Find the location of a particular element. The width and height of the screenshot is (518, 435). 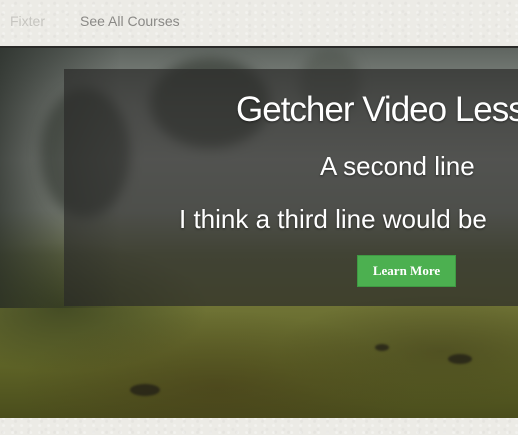

nav-link-fixter: Fixter is located at coordinates (27, 21).